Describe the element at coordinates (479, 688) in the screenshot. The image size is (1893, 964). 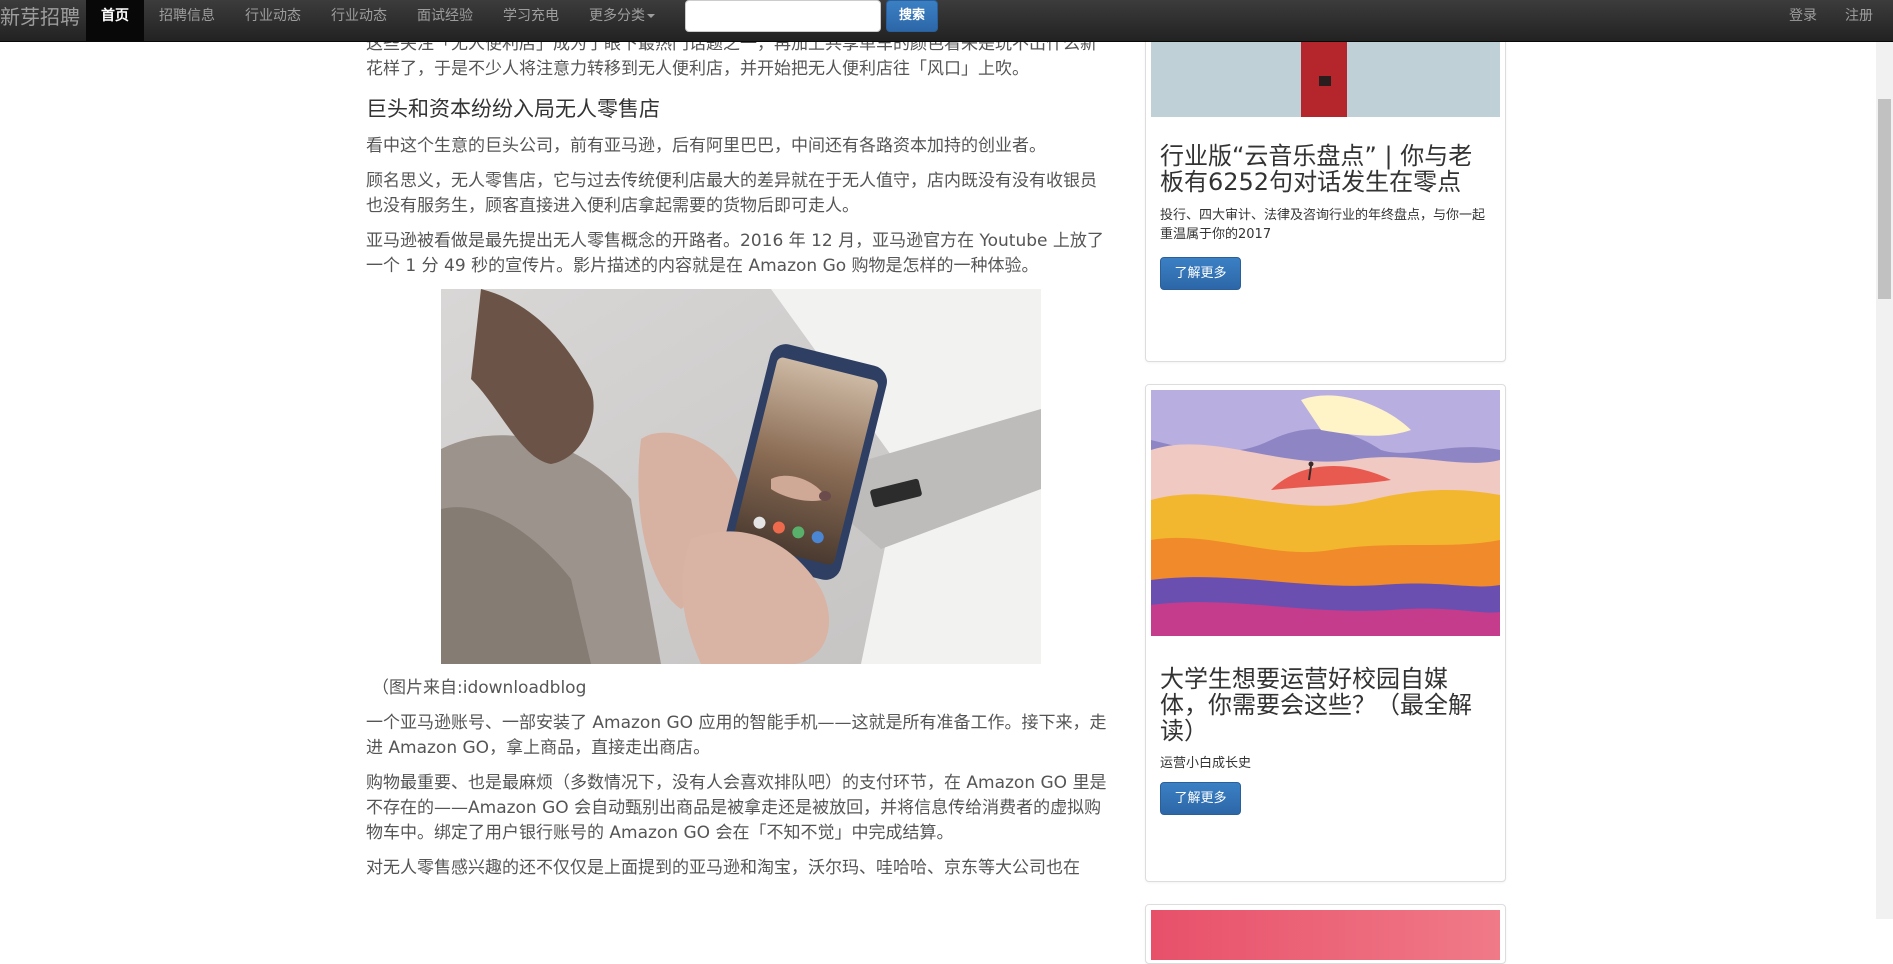
I see `image-caption: （图片来自:idownloadblog` at that location.